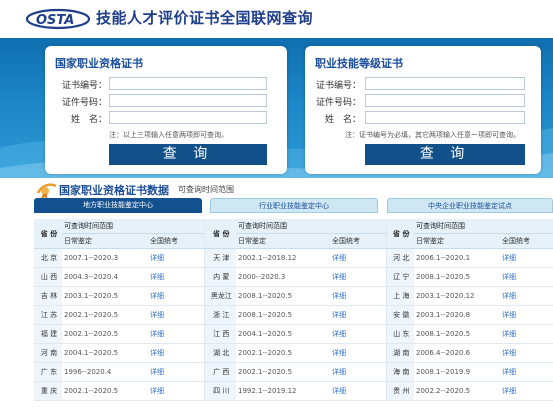  What do you see at coordinates (48, 277) in the screenshot?
I see `province-cell: 山 西` at bounding box center [48, 277].